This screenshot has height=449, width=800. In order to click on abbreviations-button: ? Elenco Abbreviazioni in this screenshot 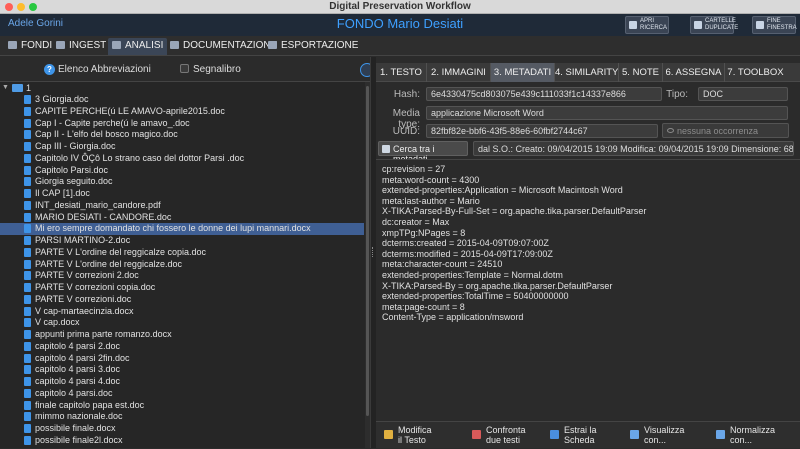, I will do `click(97, 71)`.